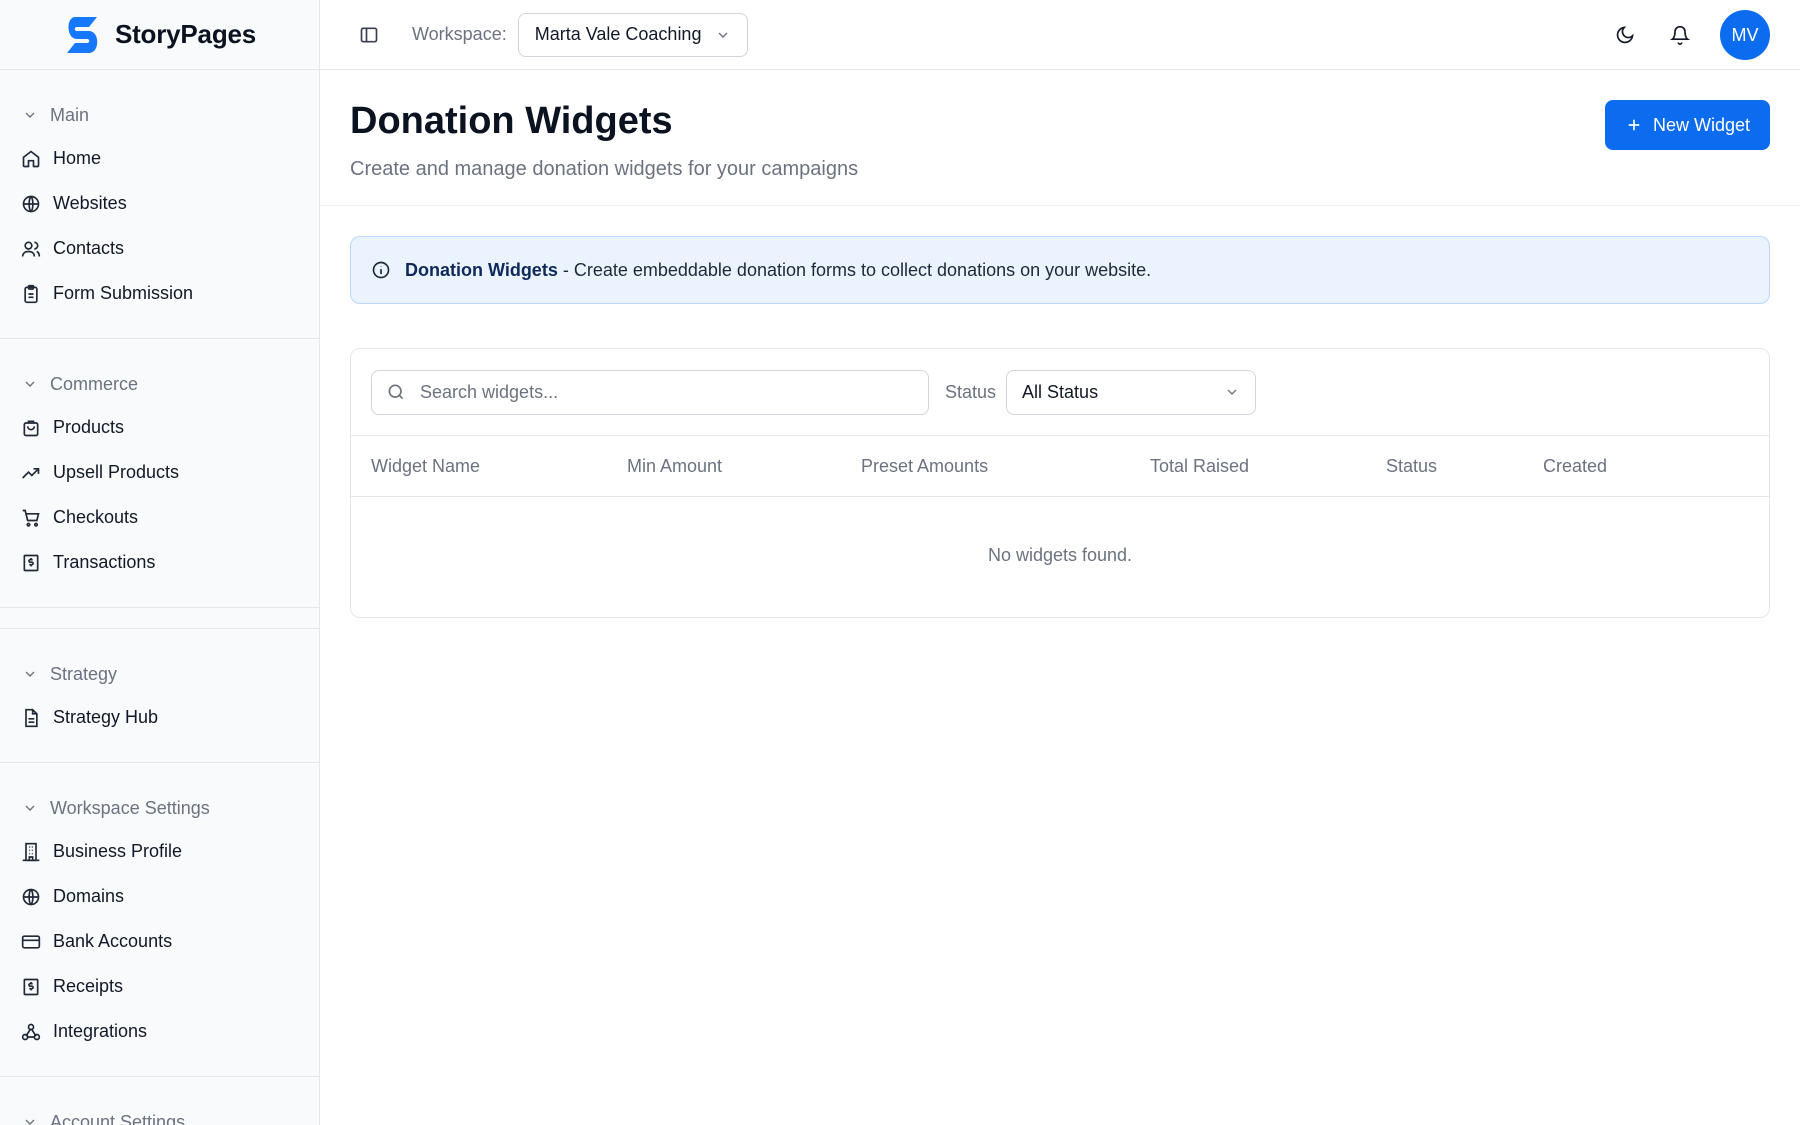 This screenshot has height=1125, width=1800. I want to click on page-title: Donation Widgets, so click(511, 121).